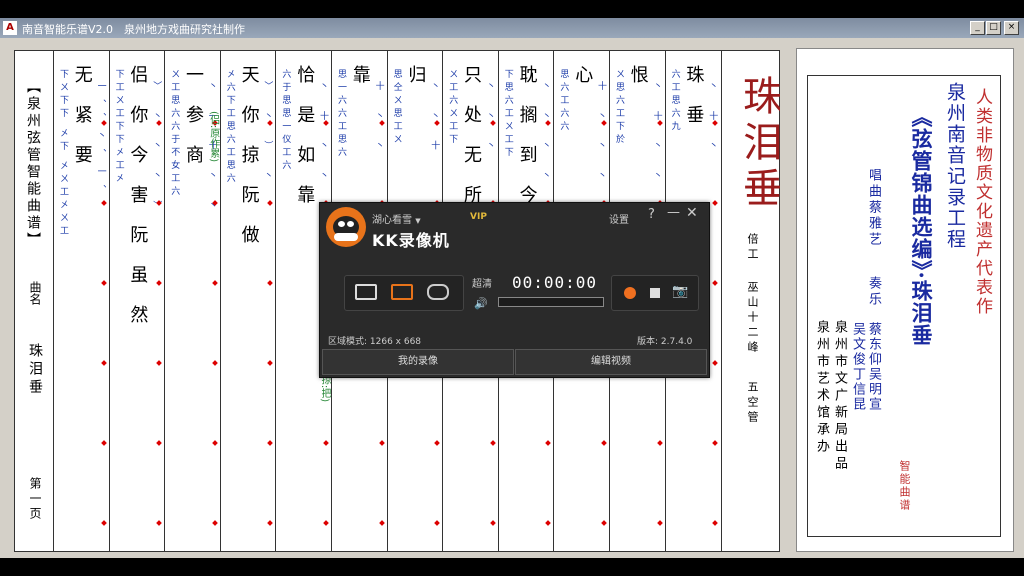 The width and height of the screenshot is (1024, 576). Describe the element at coordinates (248, 301) in the screenshot. I see `notation-column: 㐅六下工思六工思六 天你掠阮做〉 丶 ） 丶` at that location.